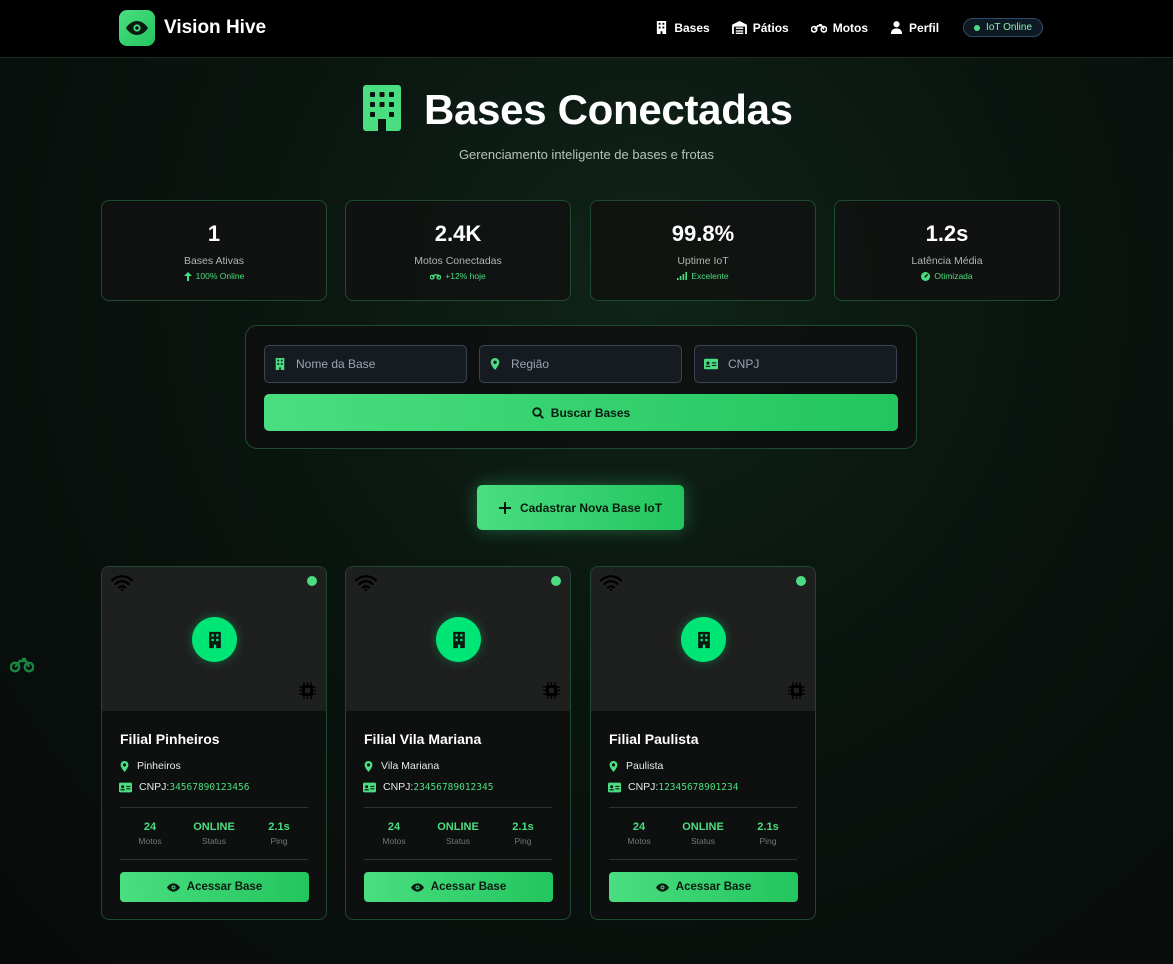 Image resolution: width=1173 pixels, height=964 pixels. I want to click on base-name-field: Nome da Base, so click(365, 364).